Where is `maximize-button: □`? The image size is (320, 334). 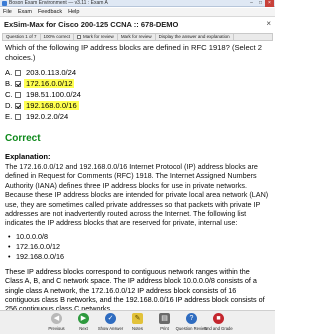 maximize-button: □ is located at coordinates (260, 3).